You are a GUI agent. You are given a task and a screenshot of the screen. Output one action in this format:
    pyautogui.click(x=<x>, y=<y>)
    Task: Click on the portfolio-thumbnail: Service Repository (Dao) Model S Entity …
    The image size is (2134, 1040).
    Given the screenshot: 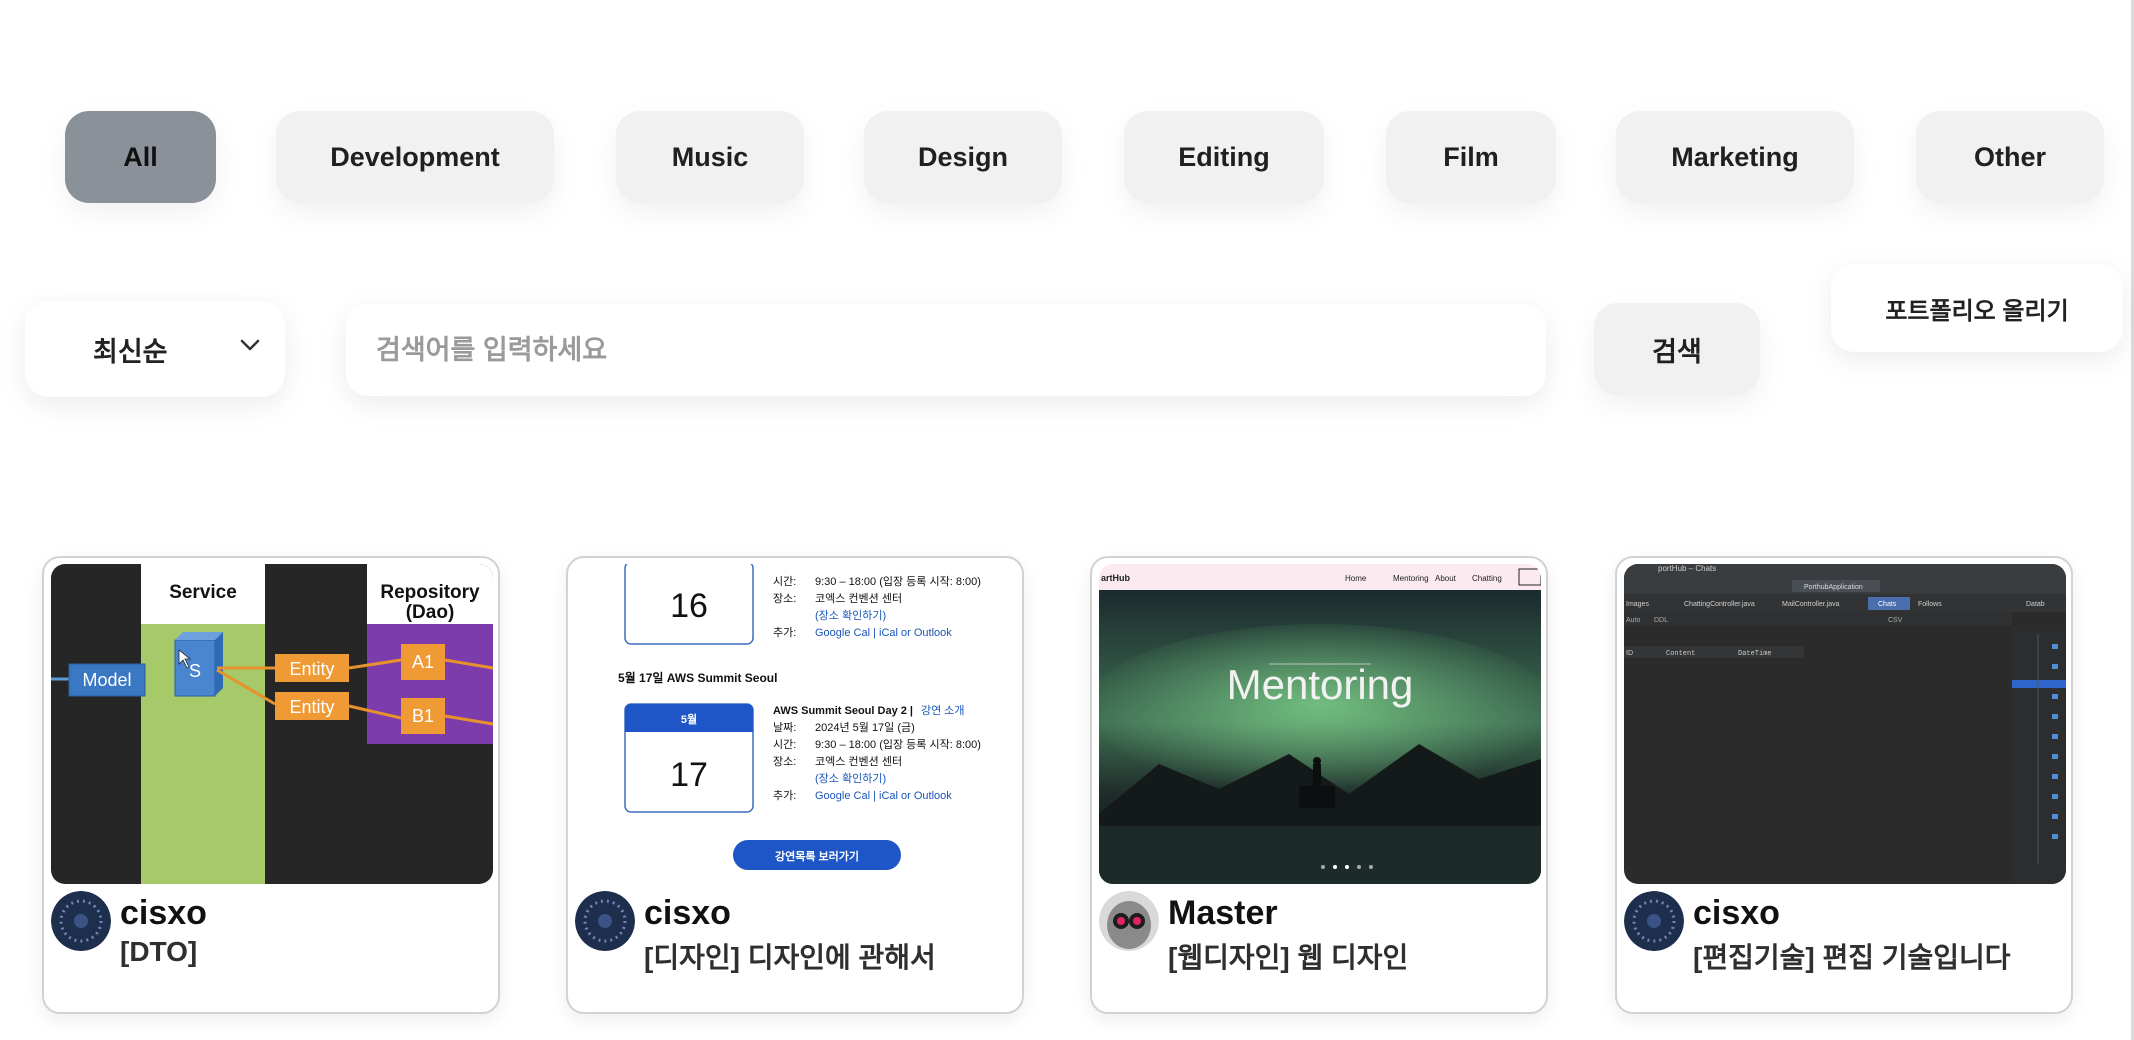 What is the action you would take?
    pyautogui.click(x=272, y=724)
    